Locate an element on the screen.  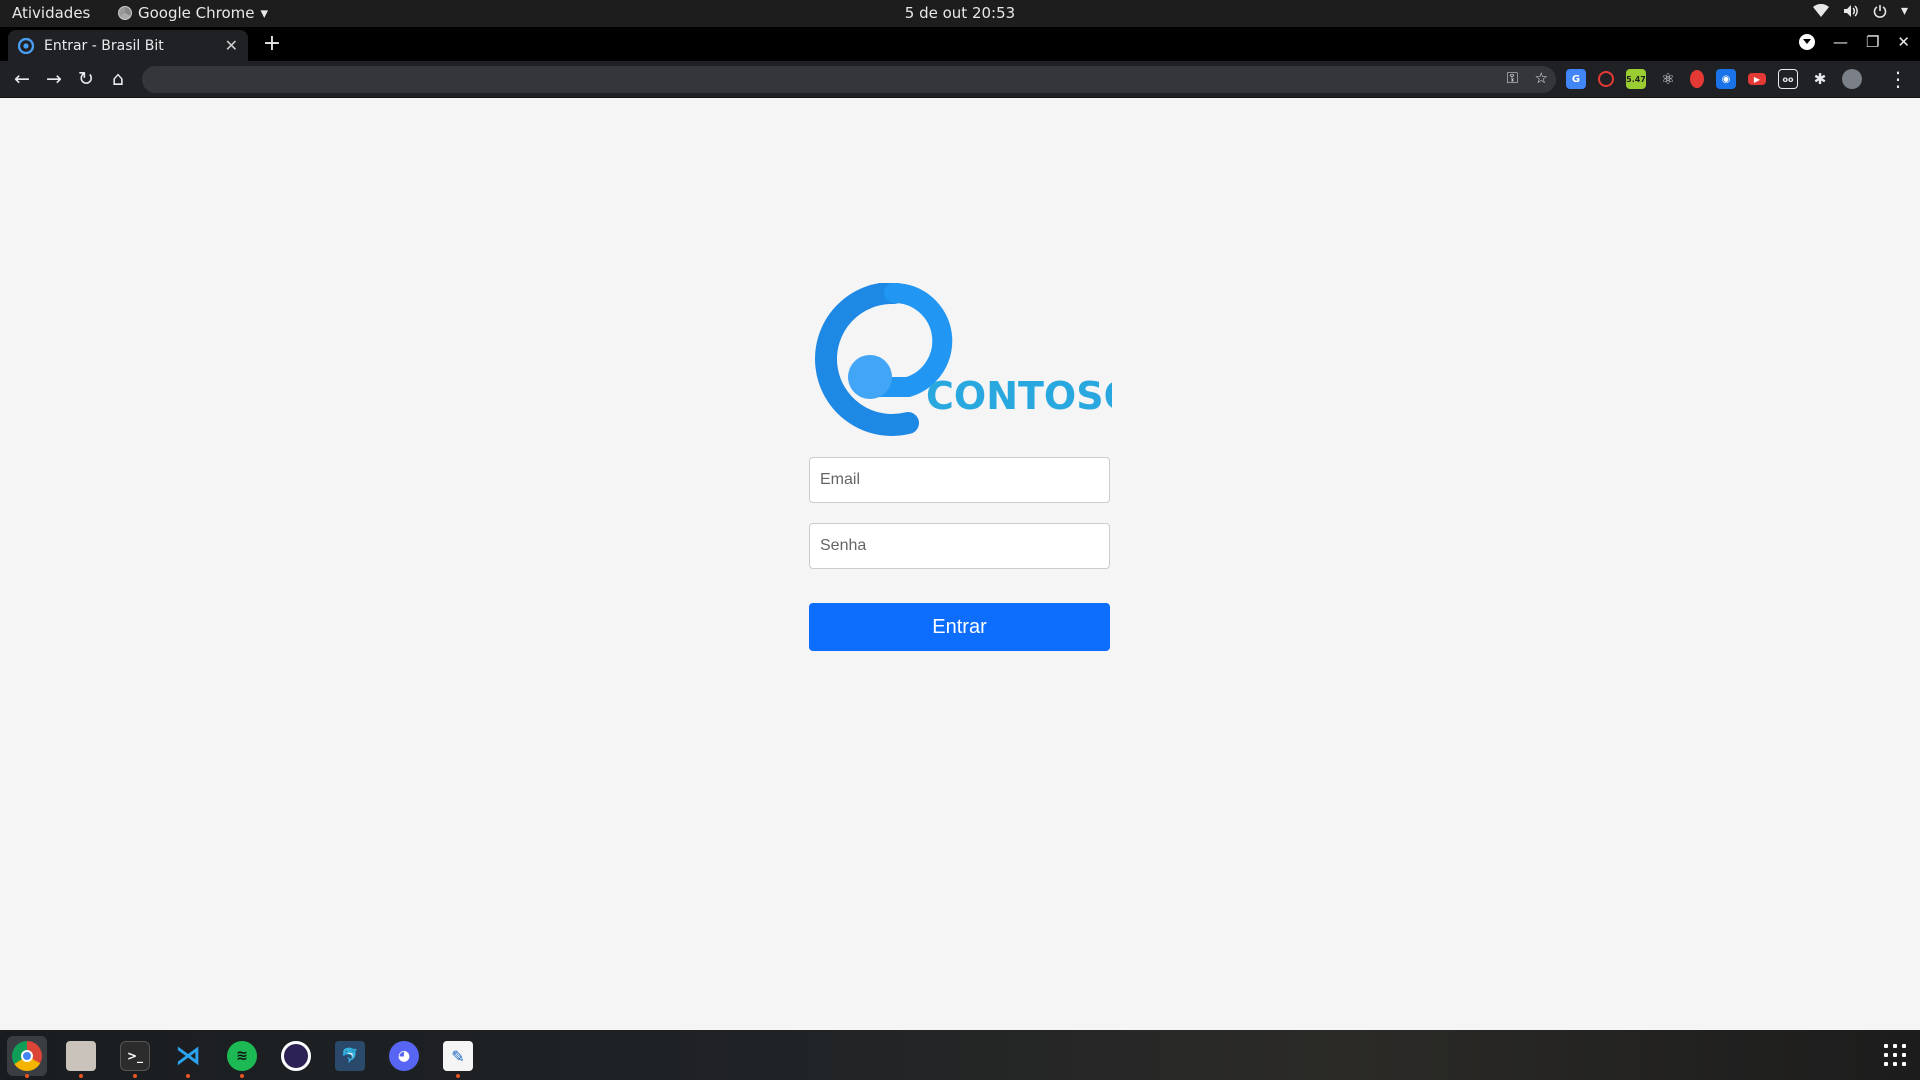
back-icon: ← is located at coordinates (22, 79).